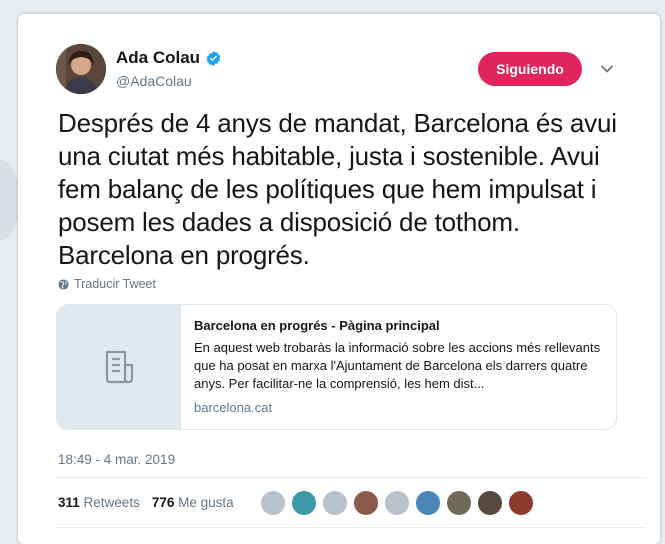 The height and width of the screenshot is (544, 665). Describe the element at coordinates (69, 502) in the screenshot. I see `retweets-count: 311` at that location.